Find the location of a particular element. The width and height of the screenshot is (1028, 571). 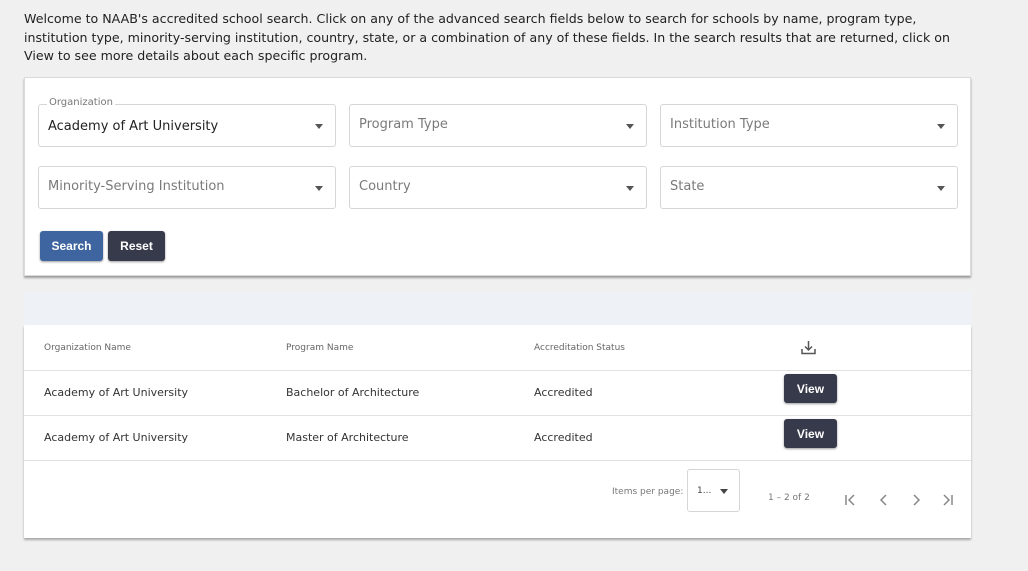

organization-select: Organization Academy of Art University is located at coordinates (187, 122).